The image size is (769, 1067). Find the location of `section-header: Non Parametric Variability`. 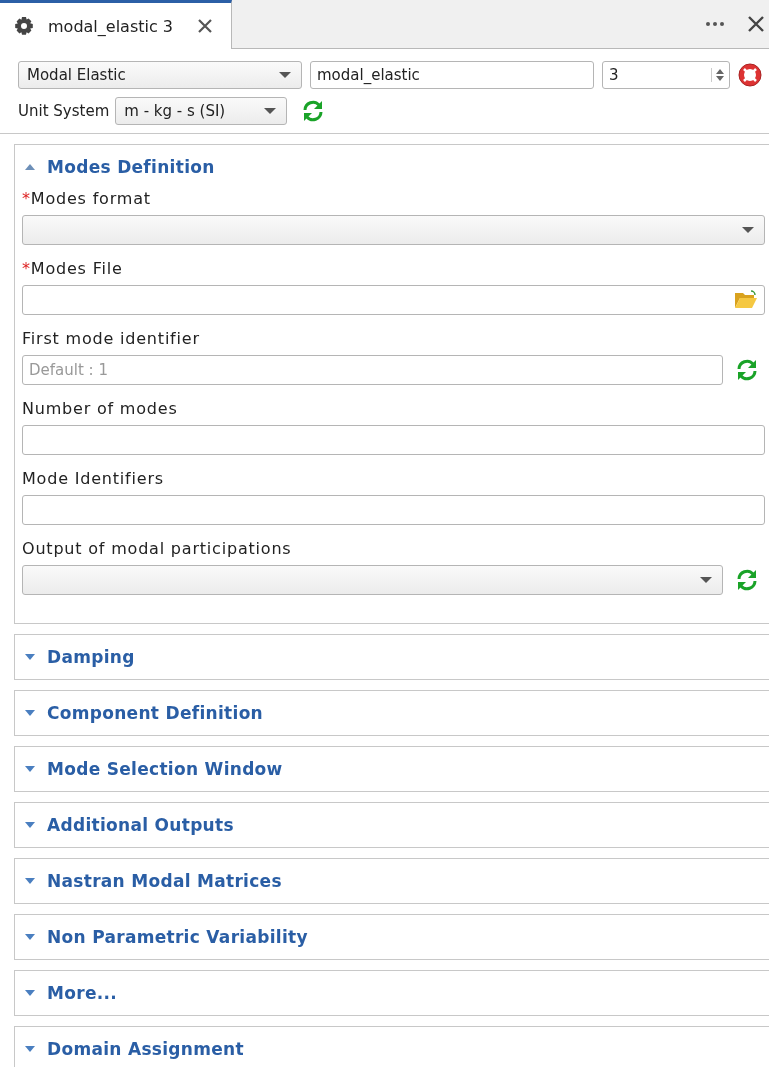

section-header: Non Parametric Variability is located at coordinates (392, 937).